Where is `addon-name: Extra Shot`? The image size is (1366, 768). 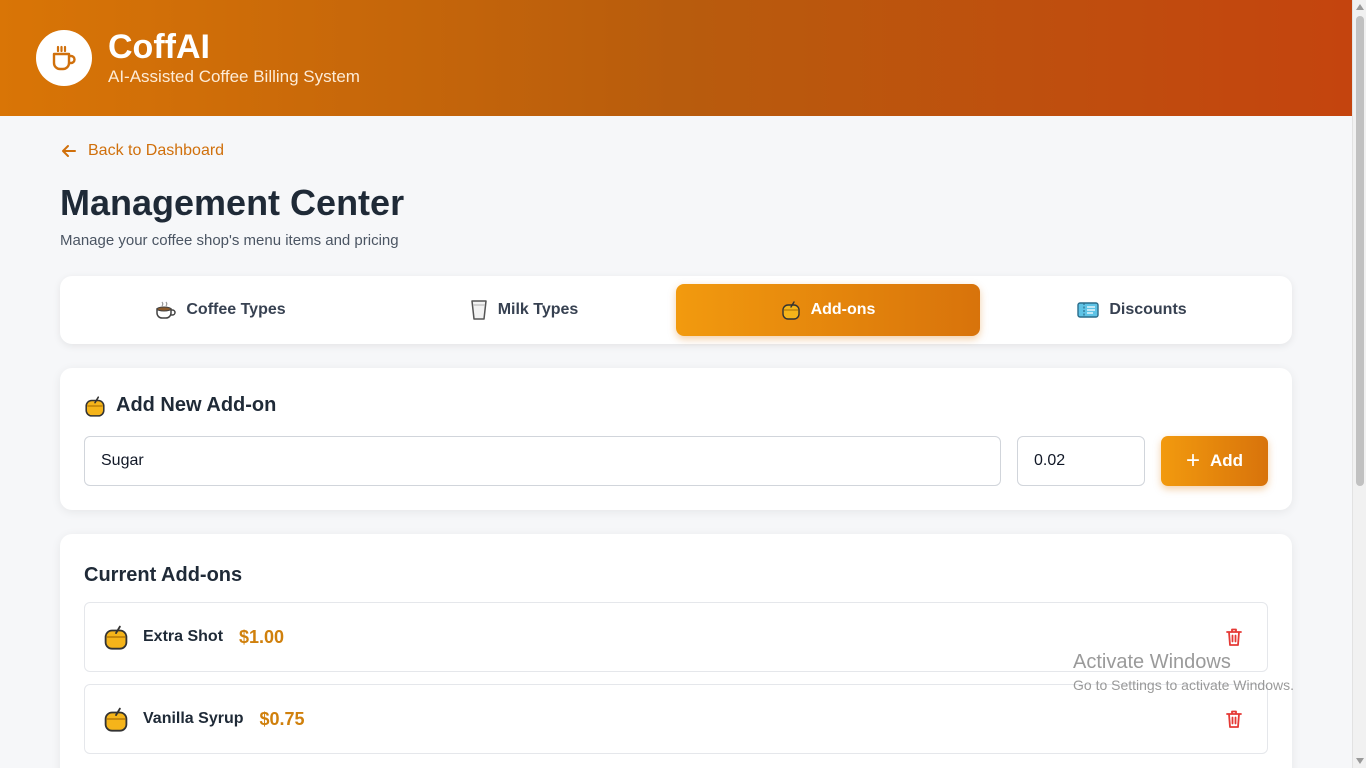
addon-name: Extra Shot is located at coordinates (183, 636).